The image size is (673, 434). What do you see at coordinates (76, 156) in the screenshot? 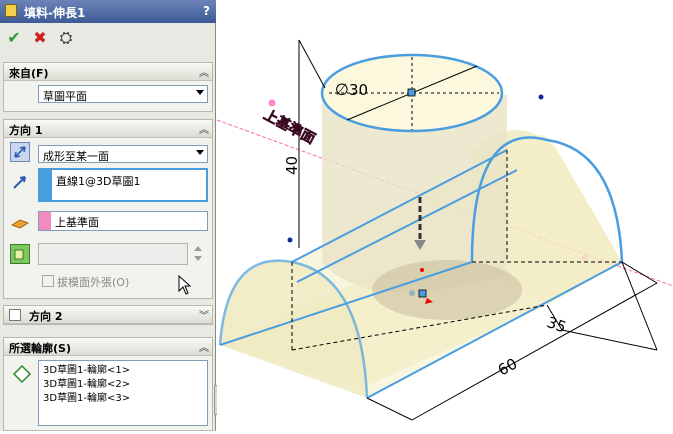
I see `end-condition-value: 成形至某一面` at bounding box center [76, 156].